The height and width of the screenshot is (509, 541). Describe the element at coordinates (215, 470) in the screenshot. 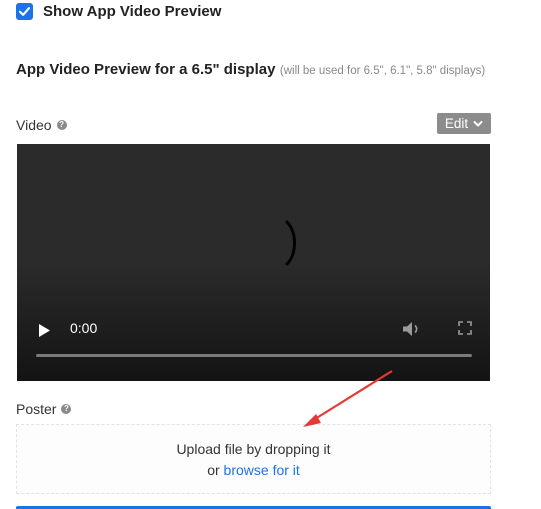

I see `upload-or-text: or` at that location.